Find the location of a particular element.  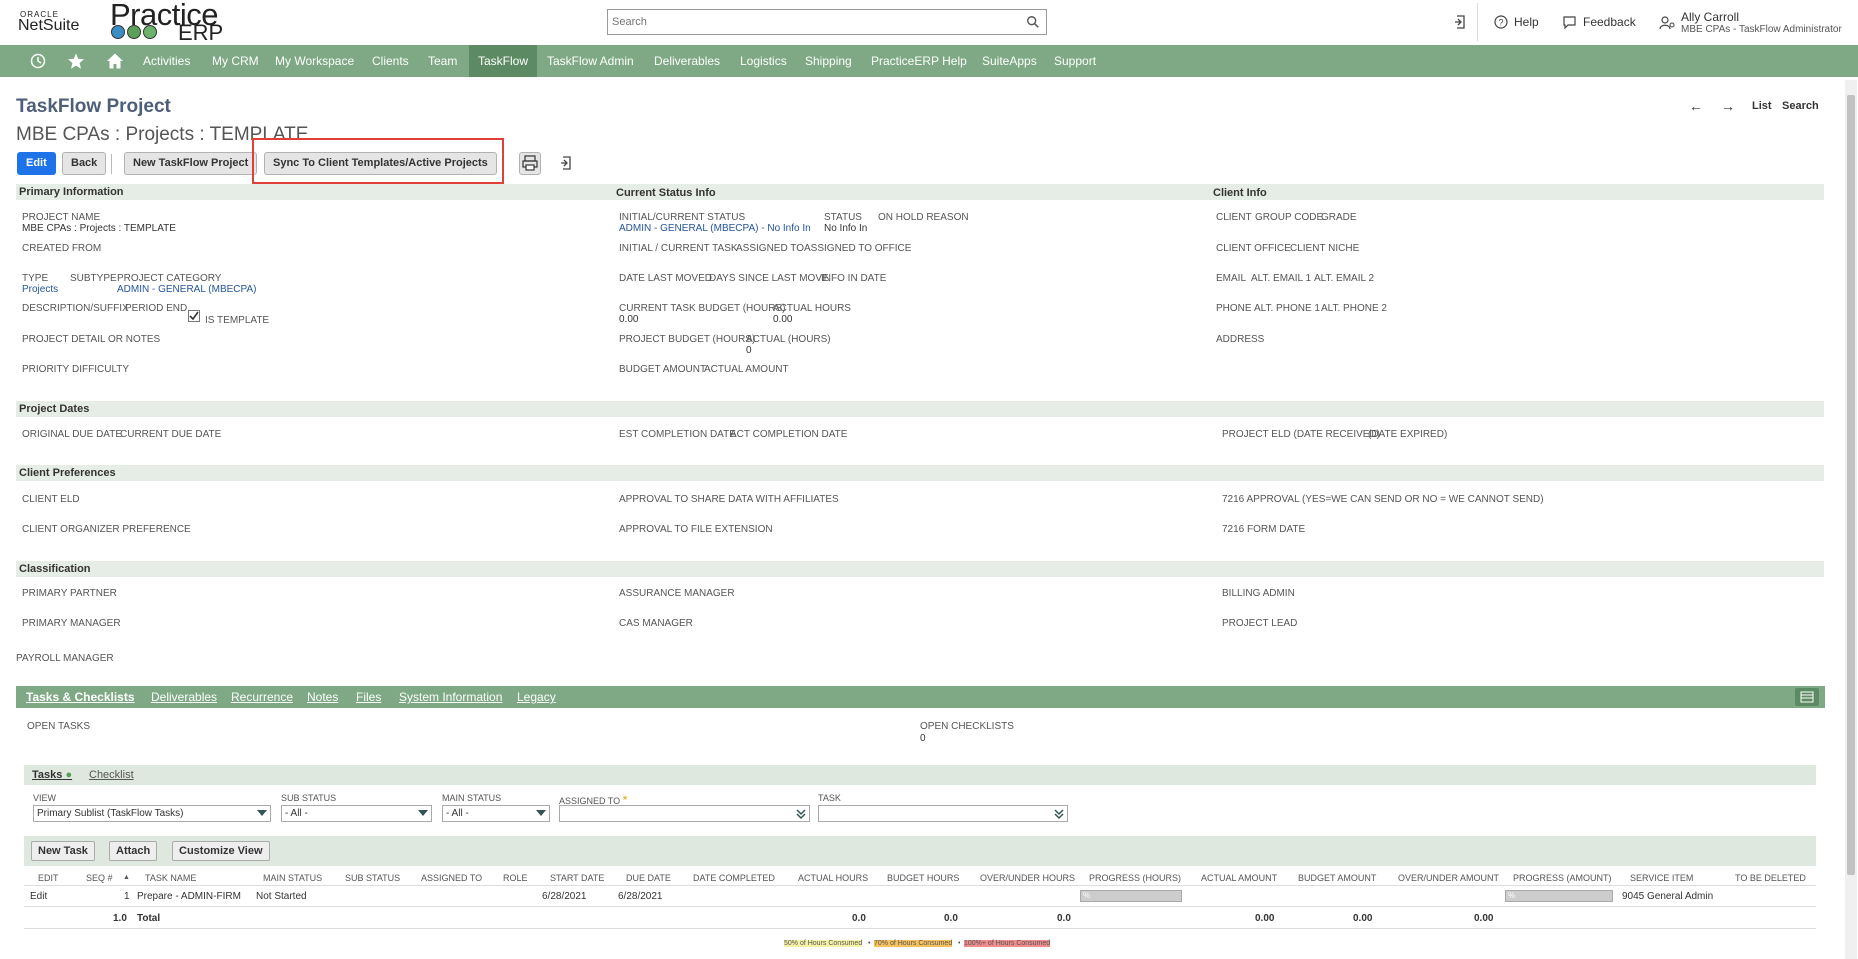

task-select is located at coordinates (943, 813).